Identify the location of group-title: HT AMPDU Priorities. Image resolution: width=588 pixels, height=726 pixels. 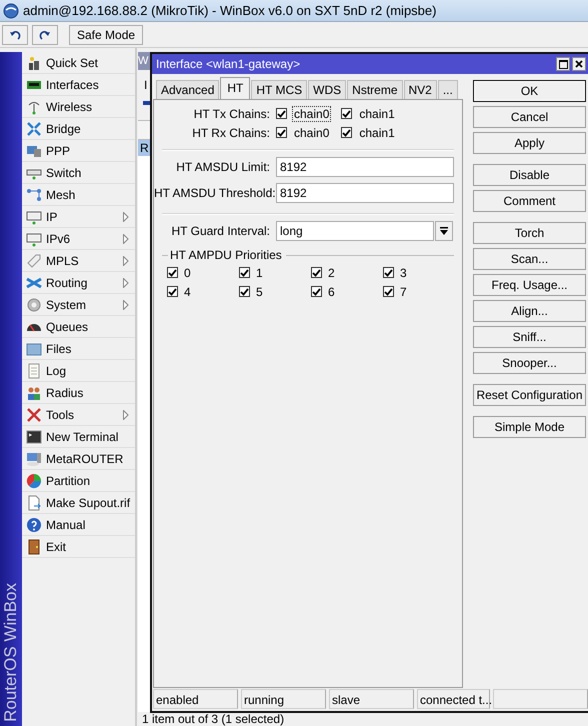
(226, 255).